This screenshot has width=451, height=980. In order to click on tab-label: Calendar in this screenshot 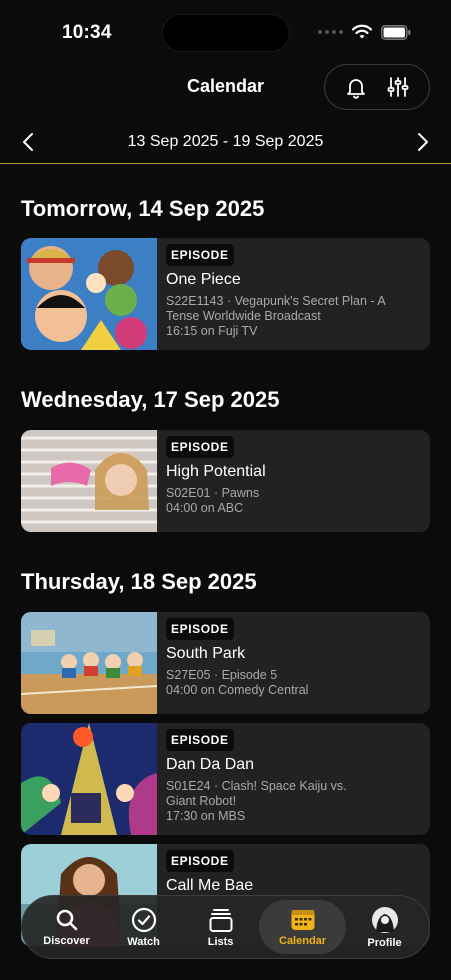, I will do `click(303, 940)`.